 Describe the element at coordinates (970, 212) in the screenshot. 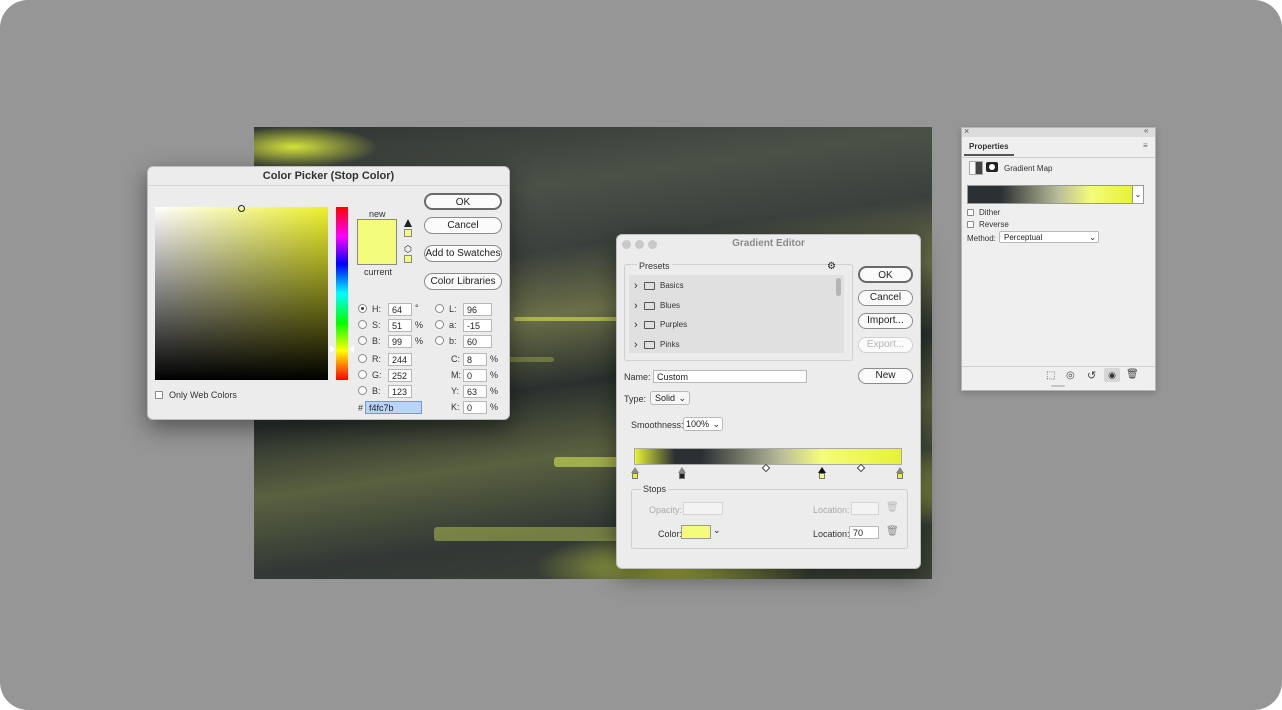

I see `dither-checkbox` at that location.